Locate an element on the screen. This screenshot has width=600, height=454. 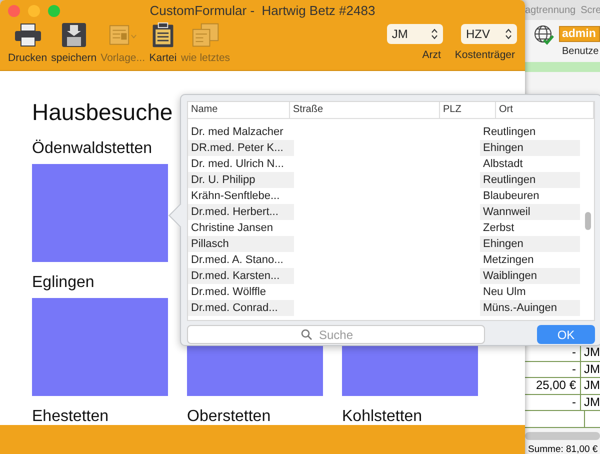
column-header: Ort is located at coordinates (545, 110).